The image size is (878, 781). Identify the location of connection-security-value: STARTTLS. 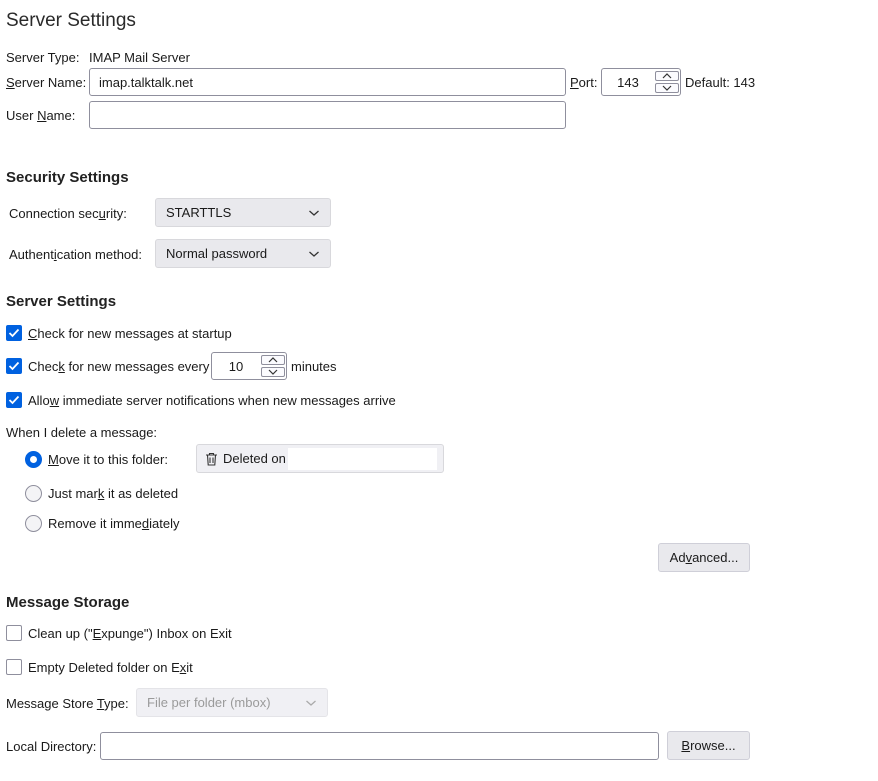
(199, 212).